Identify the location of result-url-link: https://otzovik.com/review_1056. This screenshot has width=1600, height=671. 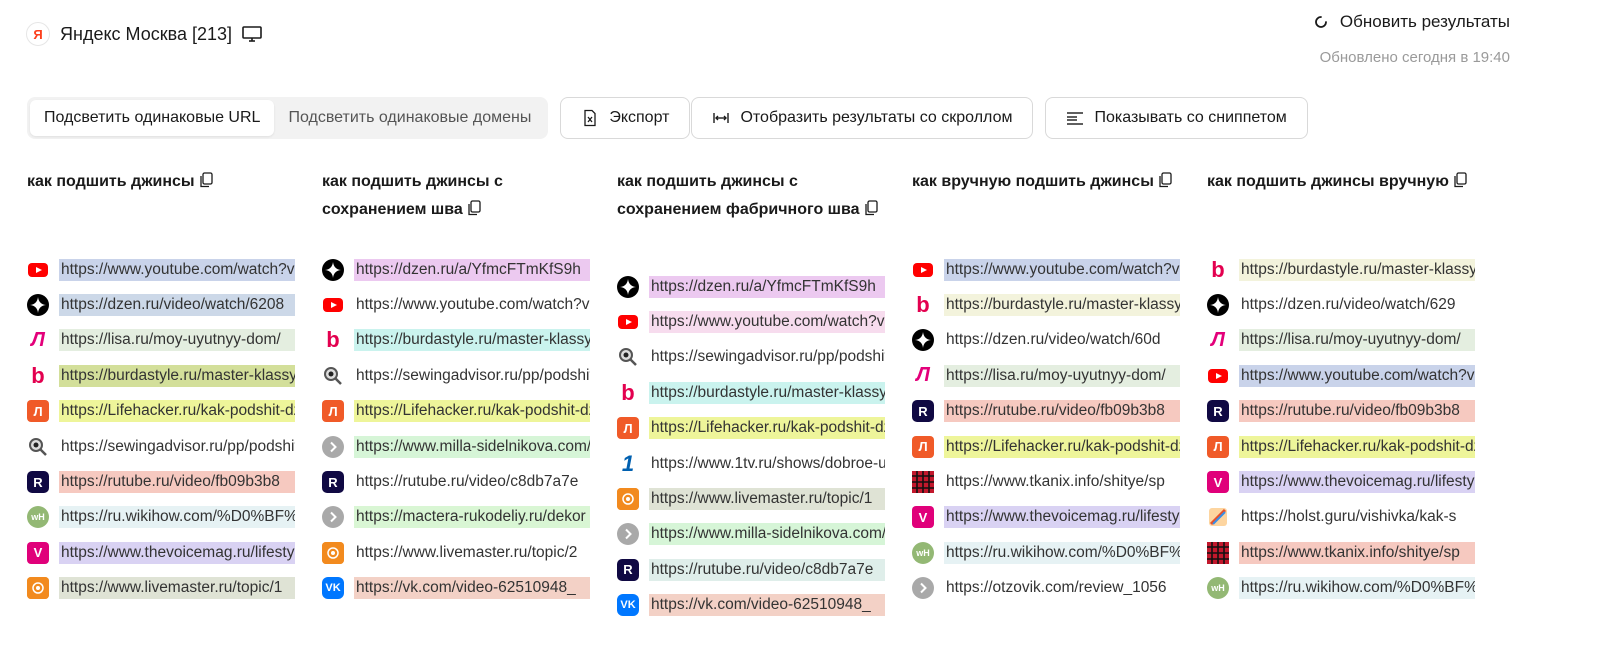
(1062, 588).